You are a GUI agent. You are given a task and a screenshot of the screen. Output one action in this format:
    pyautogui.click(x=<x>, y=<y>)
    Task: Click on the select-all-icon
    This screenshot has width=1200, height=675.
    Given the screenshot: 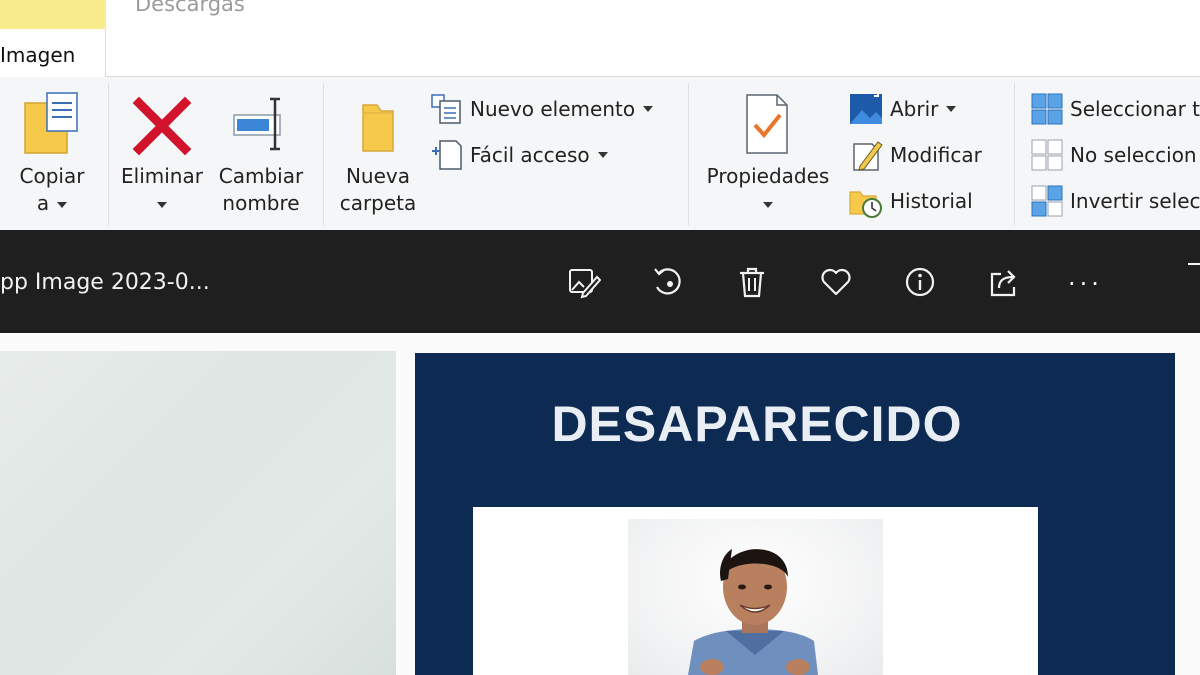 What is the action you would take?
    pyautogui.click(x=1047, y=109)
    